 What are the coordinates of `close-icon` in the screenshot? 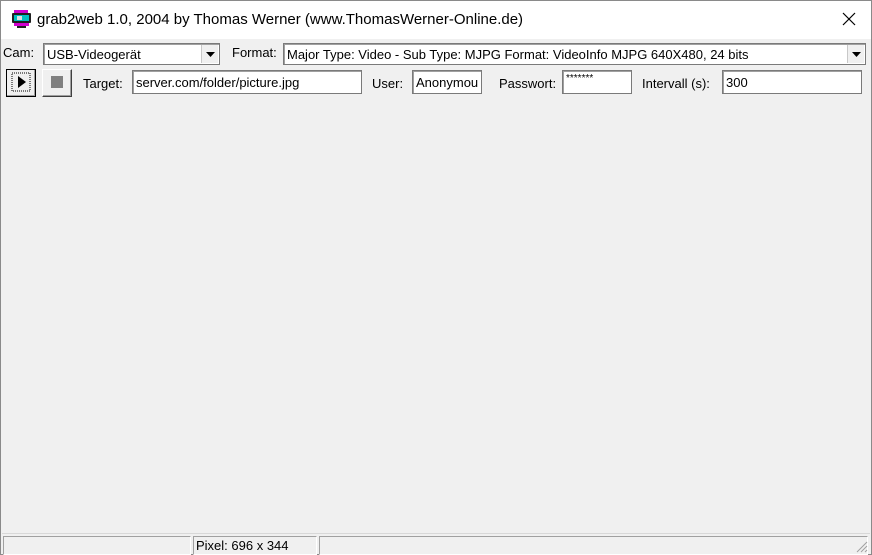 It's located at (849, 20).